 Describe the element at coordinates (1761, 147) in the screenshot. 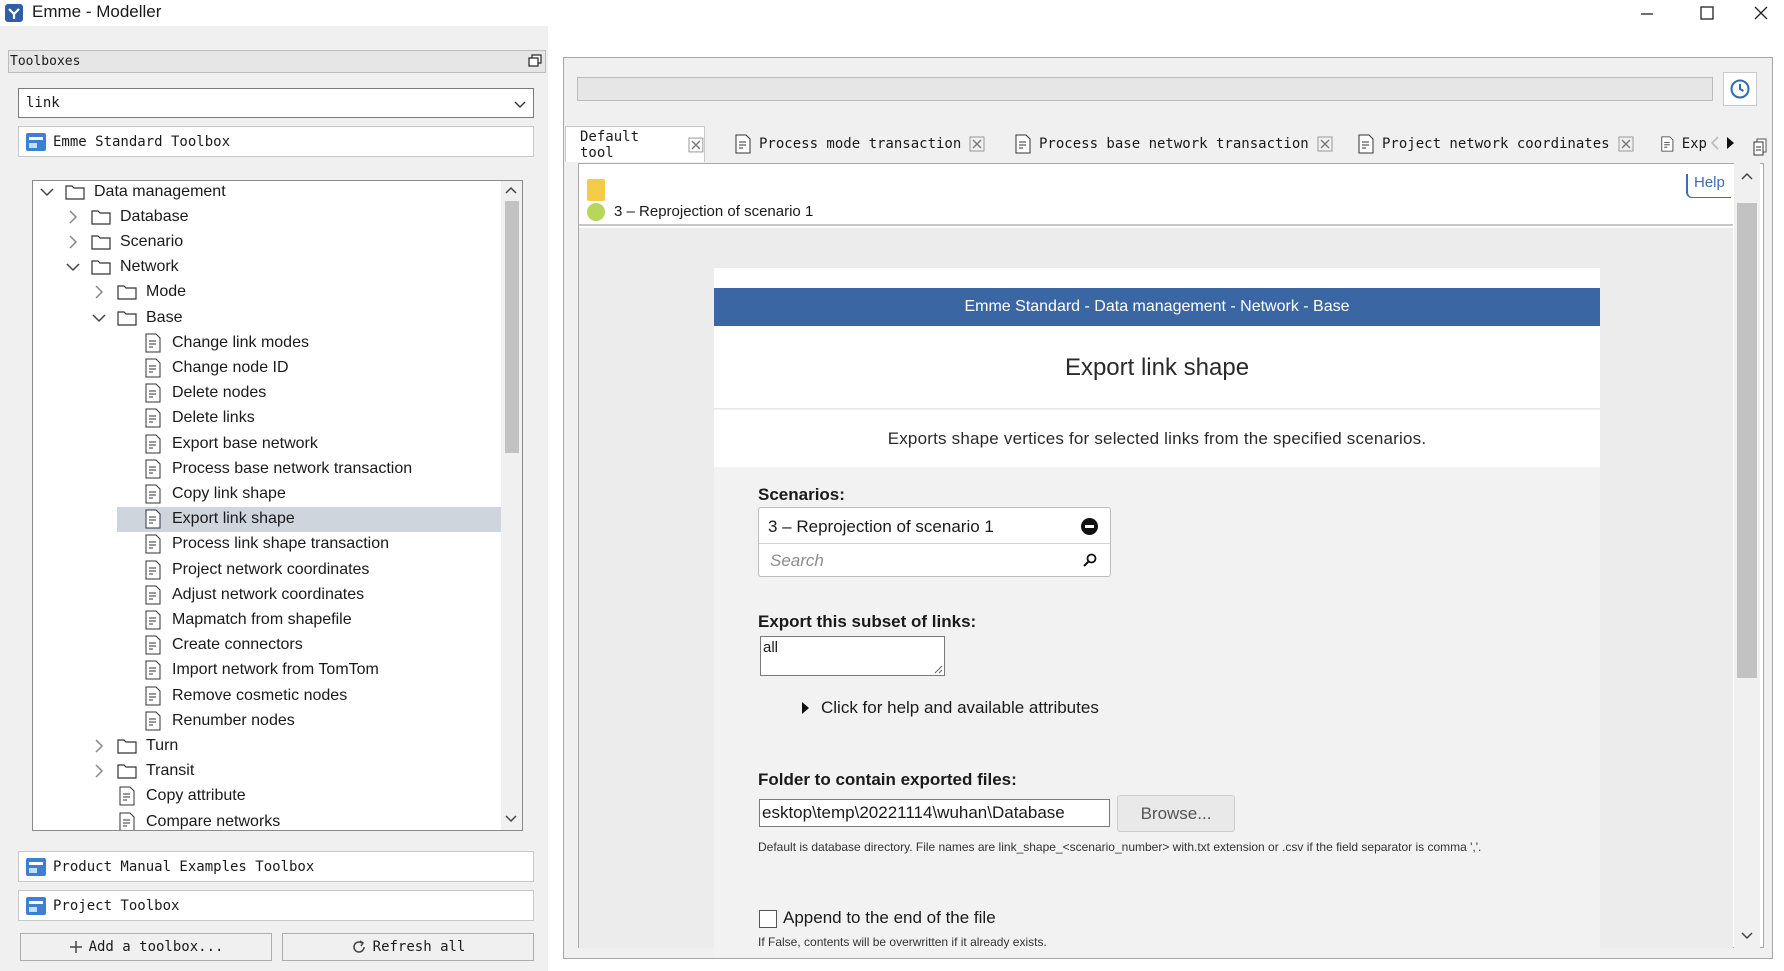

I see `tab-list-icon` at that location.